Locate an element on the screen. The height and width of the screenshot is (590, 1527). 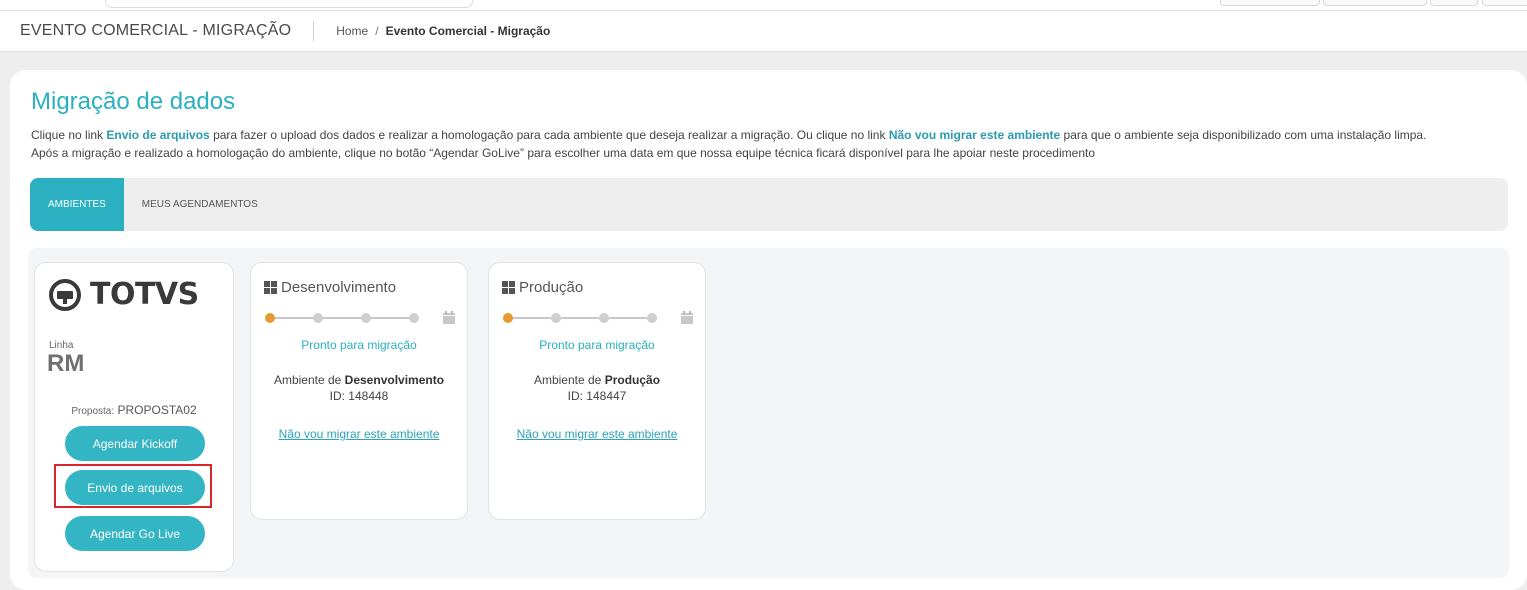
proposta: Proposta: PROPOSTA02 is located at coordinates (134, 410).